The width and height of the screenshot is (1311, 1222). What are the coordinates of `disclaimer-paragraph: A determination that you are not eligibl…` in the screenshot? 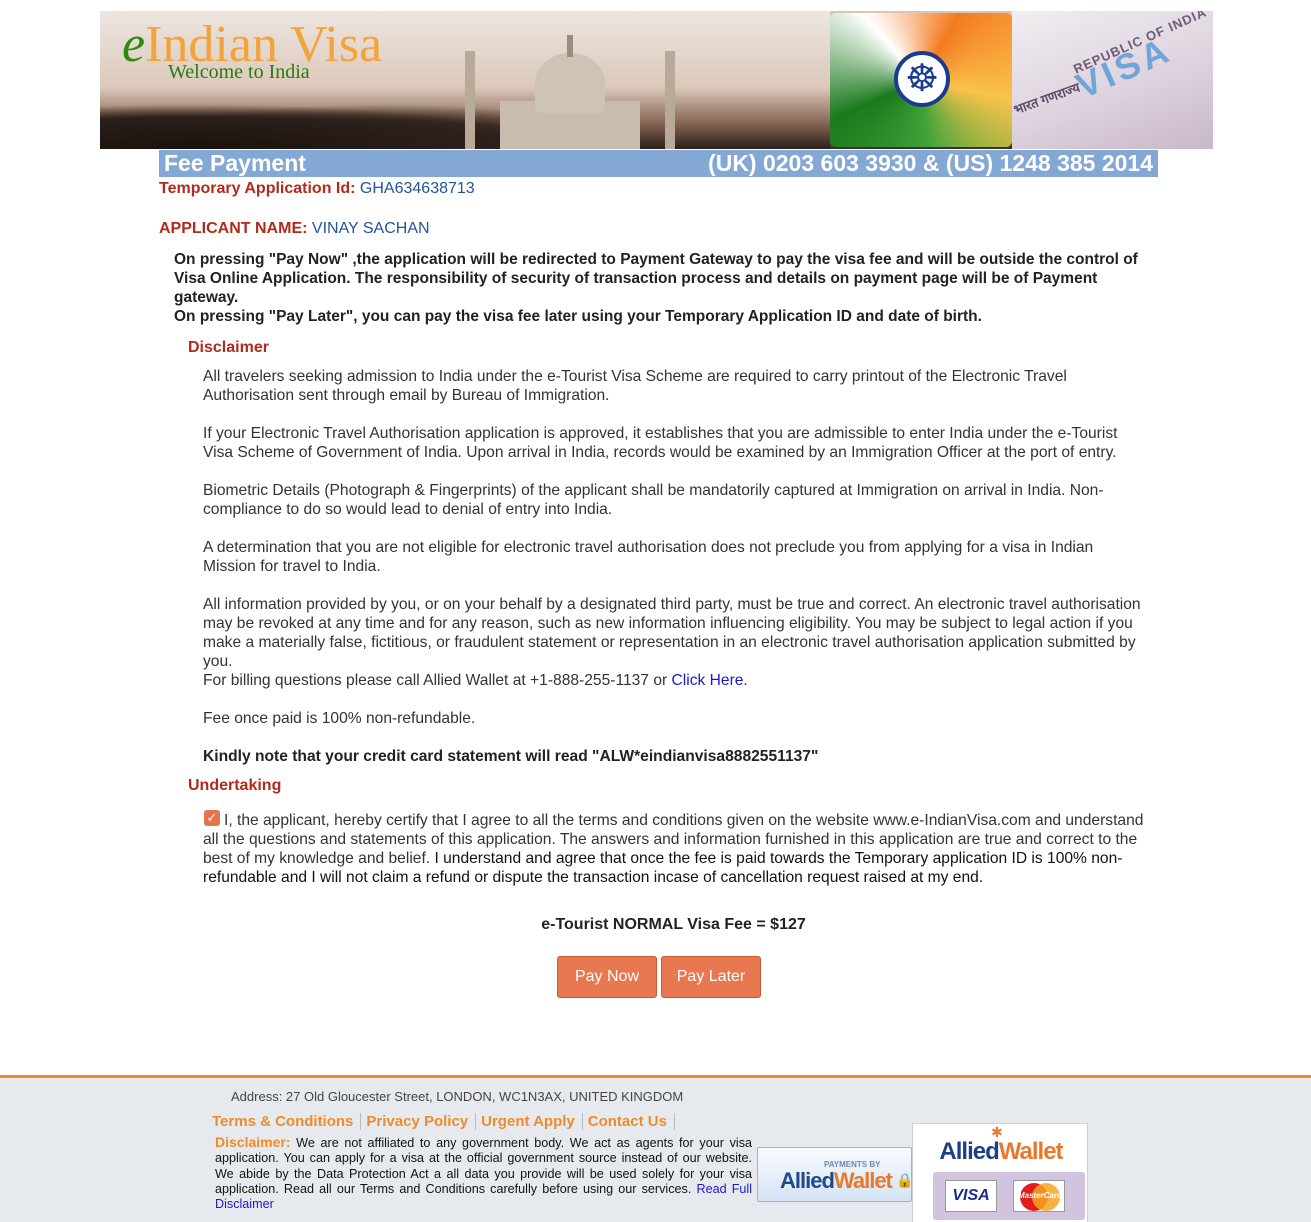 It's located at (648, 557).